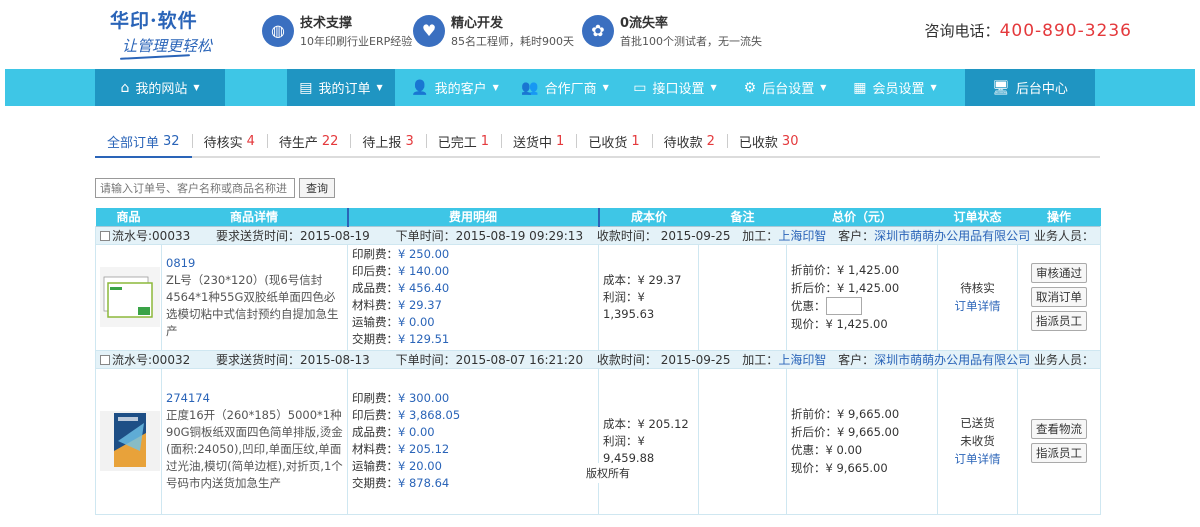  Describe the element at coordinates (317, 188) in the screenshot. I see `search-button: 查询` at that location.